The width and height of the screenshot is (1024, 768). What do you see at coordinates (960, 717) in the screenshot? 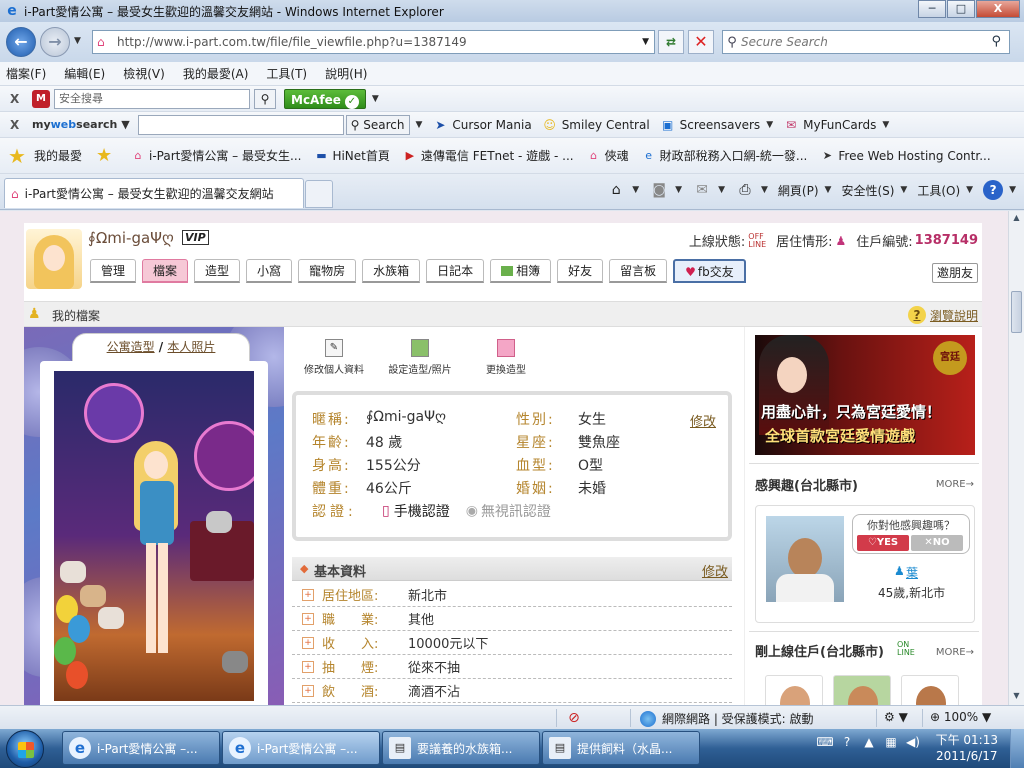
I see `zoom-level: ⊕ 100% ▼` at bounding box center [960, 717].